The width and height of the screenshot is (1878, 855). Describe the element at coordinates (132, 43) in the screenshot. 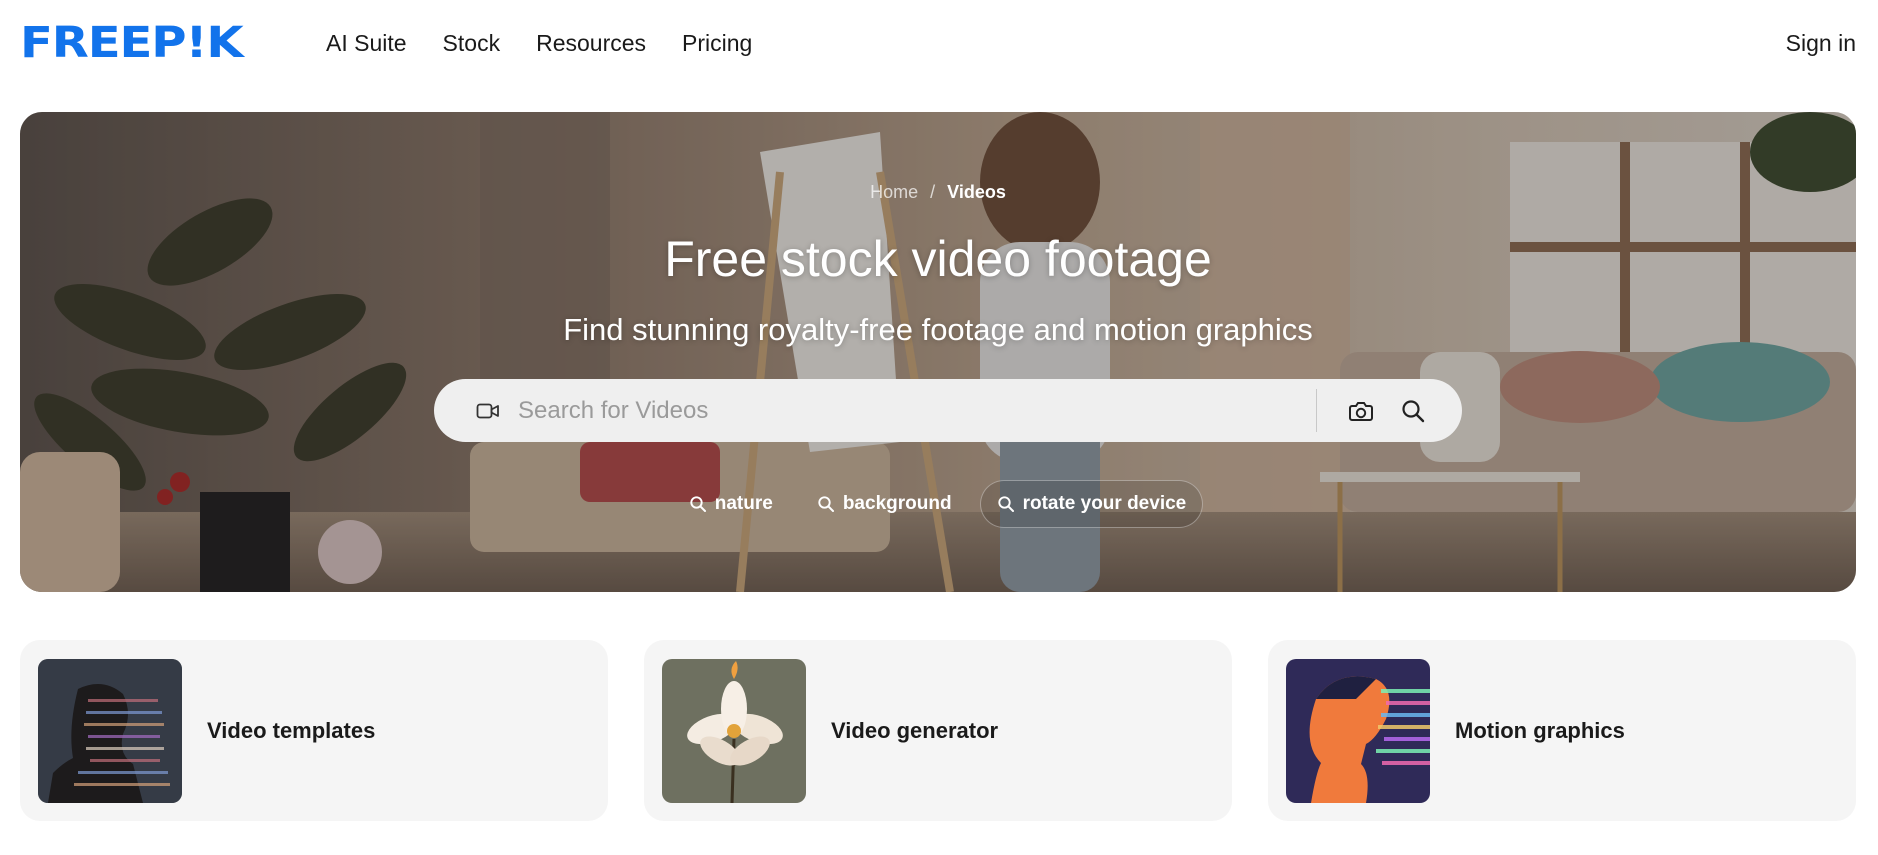

I see `freepik-logo: FREEP!K` at that location.